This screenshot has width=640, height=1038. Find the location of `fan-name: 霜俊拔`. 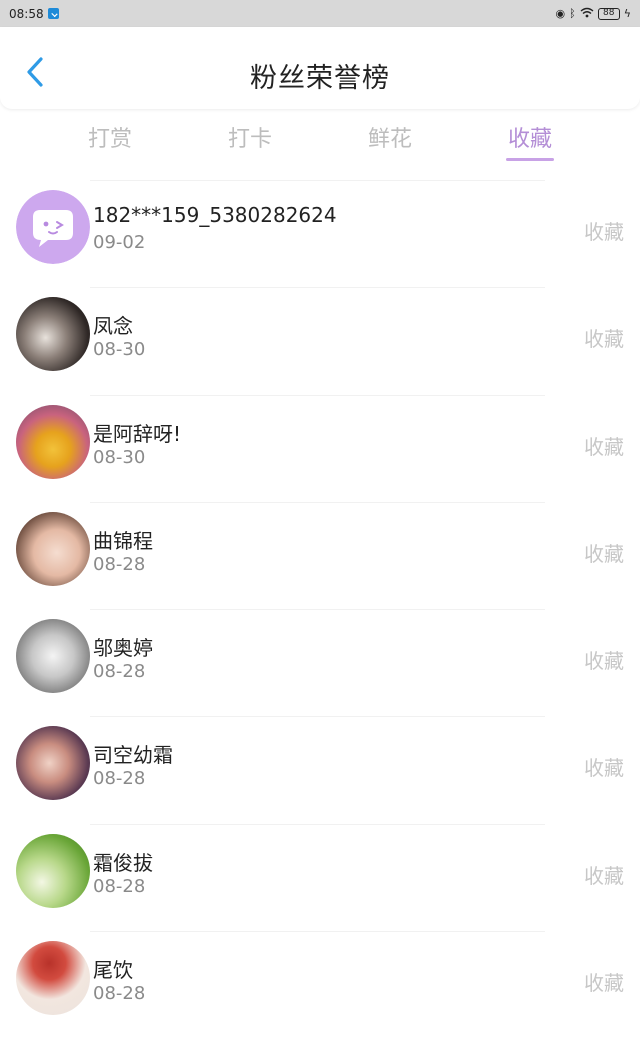

fan-name: 霜俊拔 is located at coordinates (123, 862).